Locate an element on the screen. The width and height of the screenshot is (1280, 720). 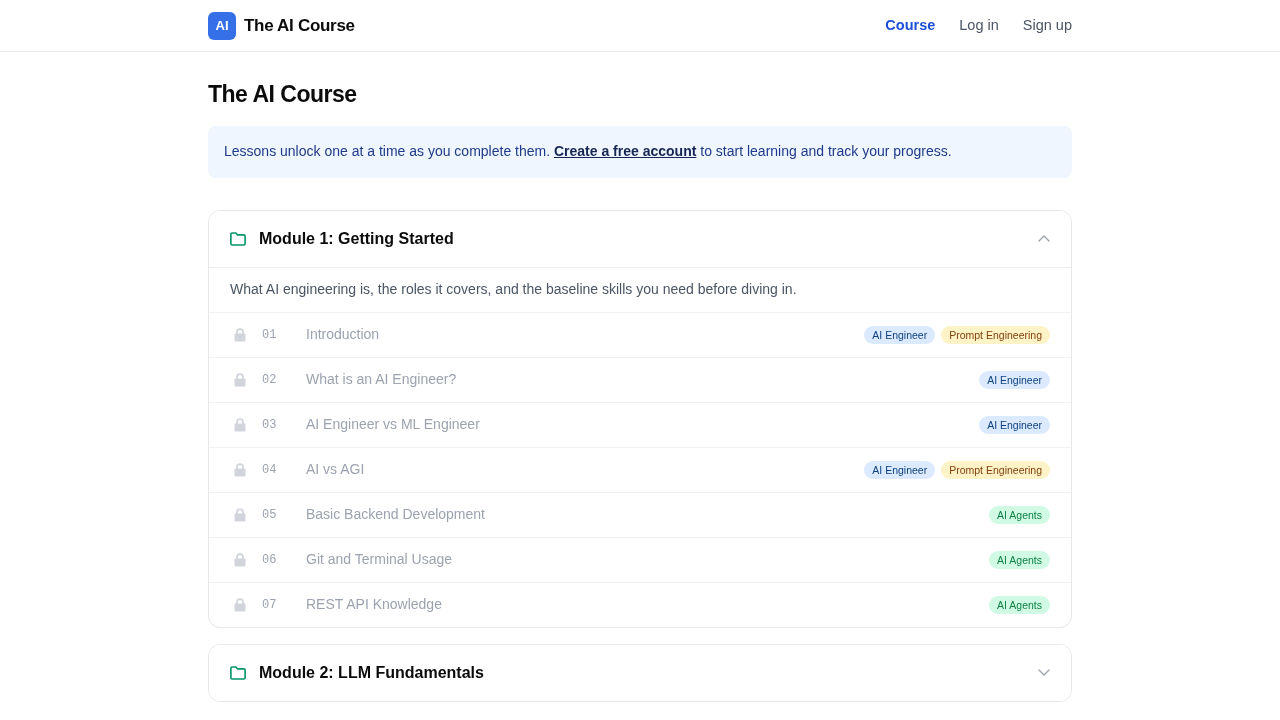
page-title: The AI Course is located at coordinates (283, 95).